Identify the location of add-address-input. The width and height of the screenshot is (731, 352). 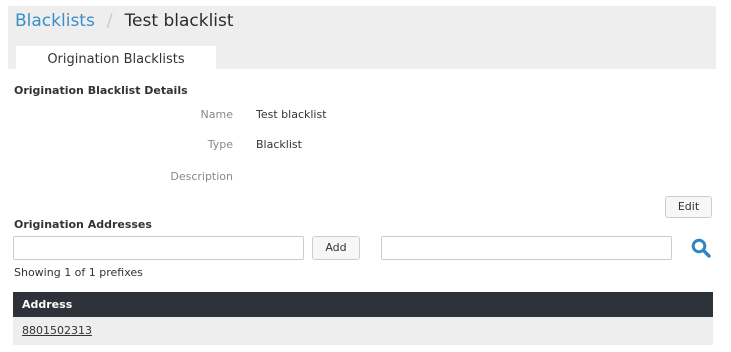
(158, 248).